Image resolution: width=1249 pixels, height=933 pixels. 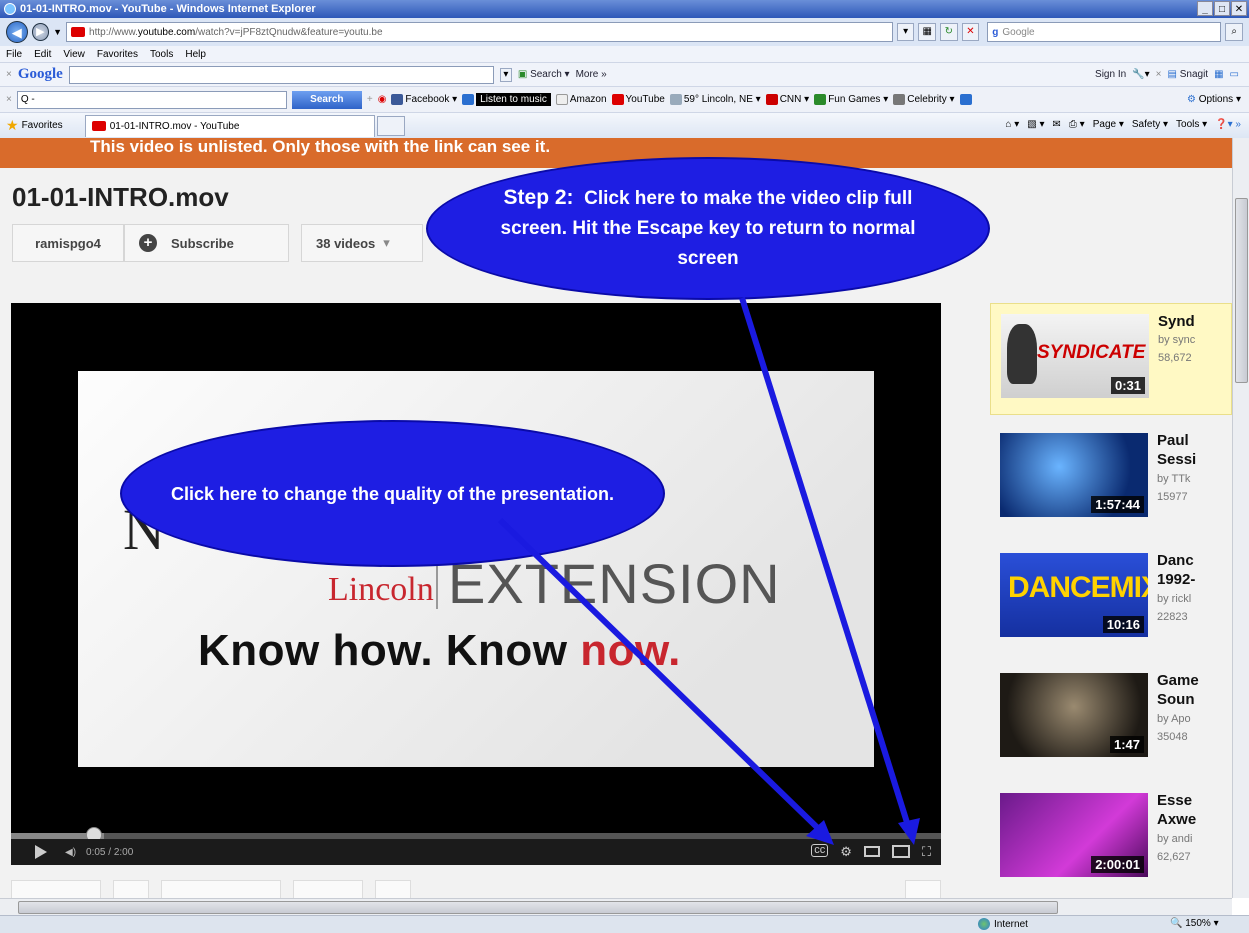 What do you see at coordinates (195, 54) in the screenshot?
I see `menu-help: Help` at bounding box center [195, 54].